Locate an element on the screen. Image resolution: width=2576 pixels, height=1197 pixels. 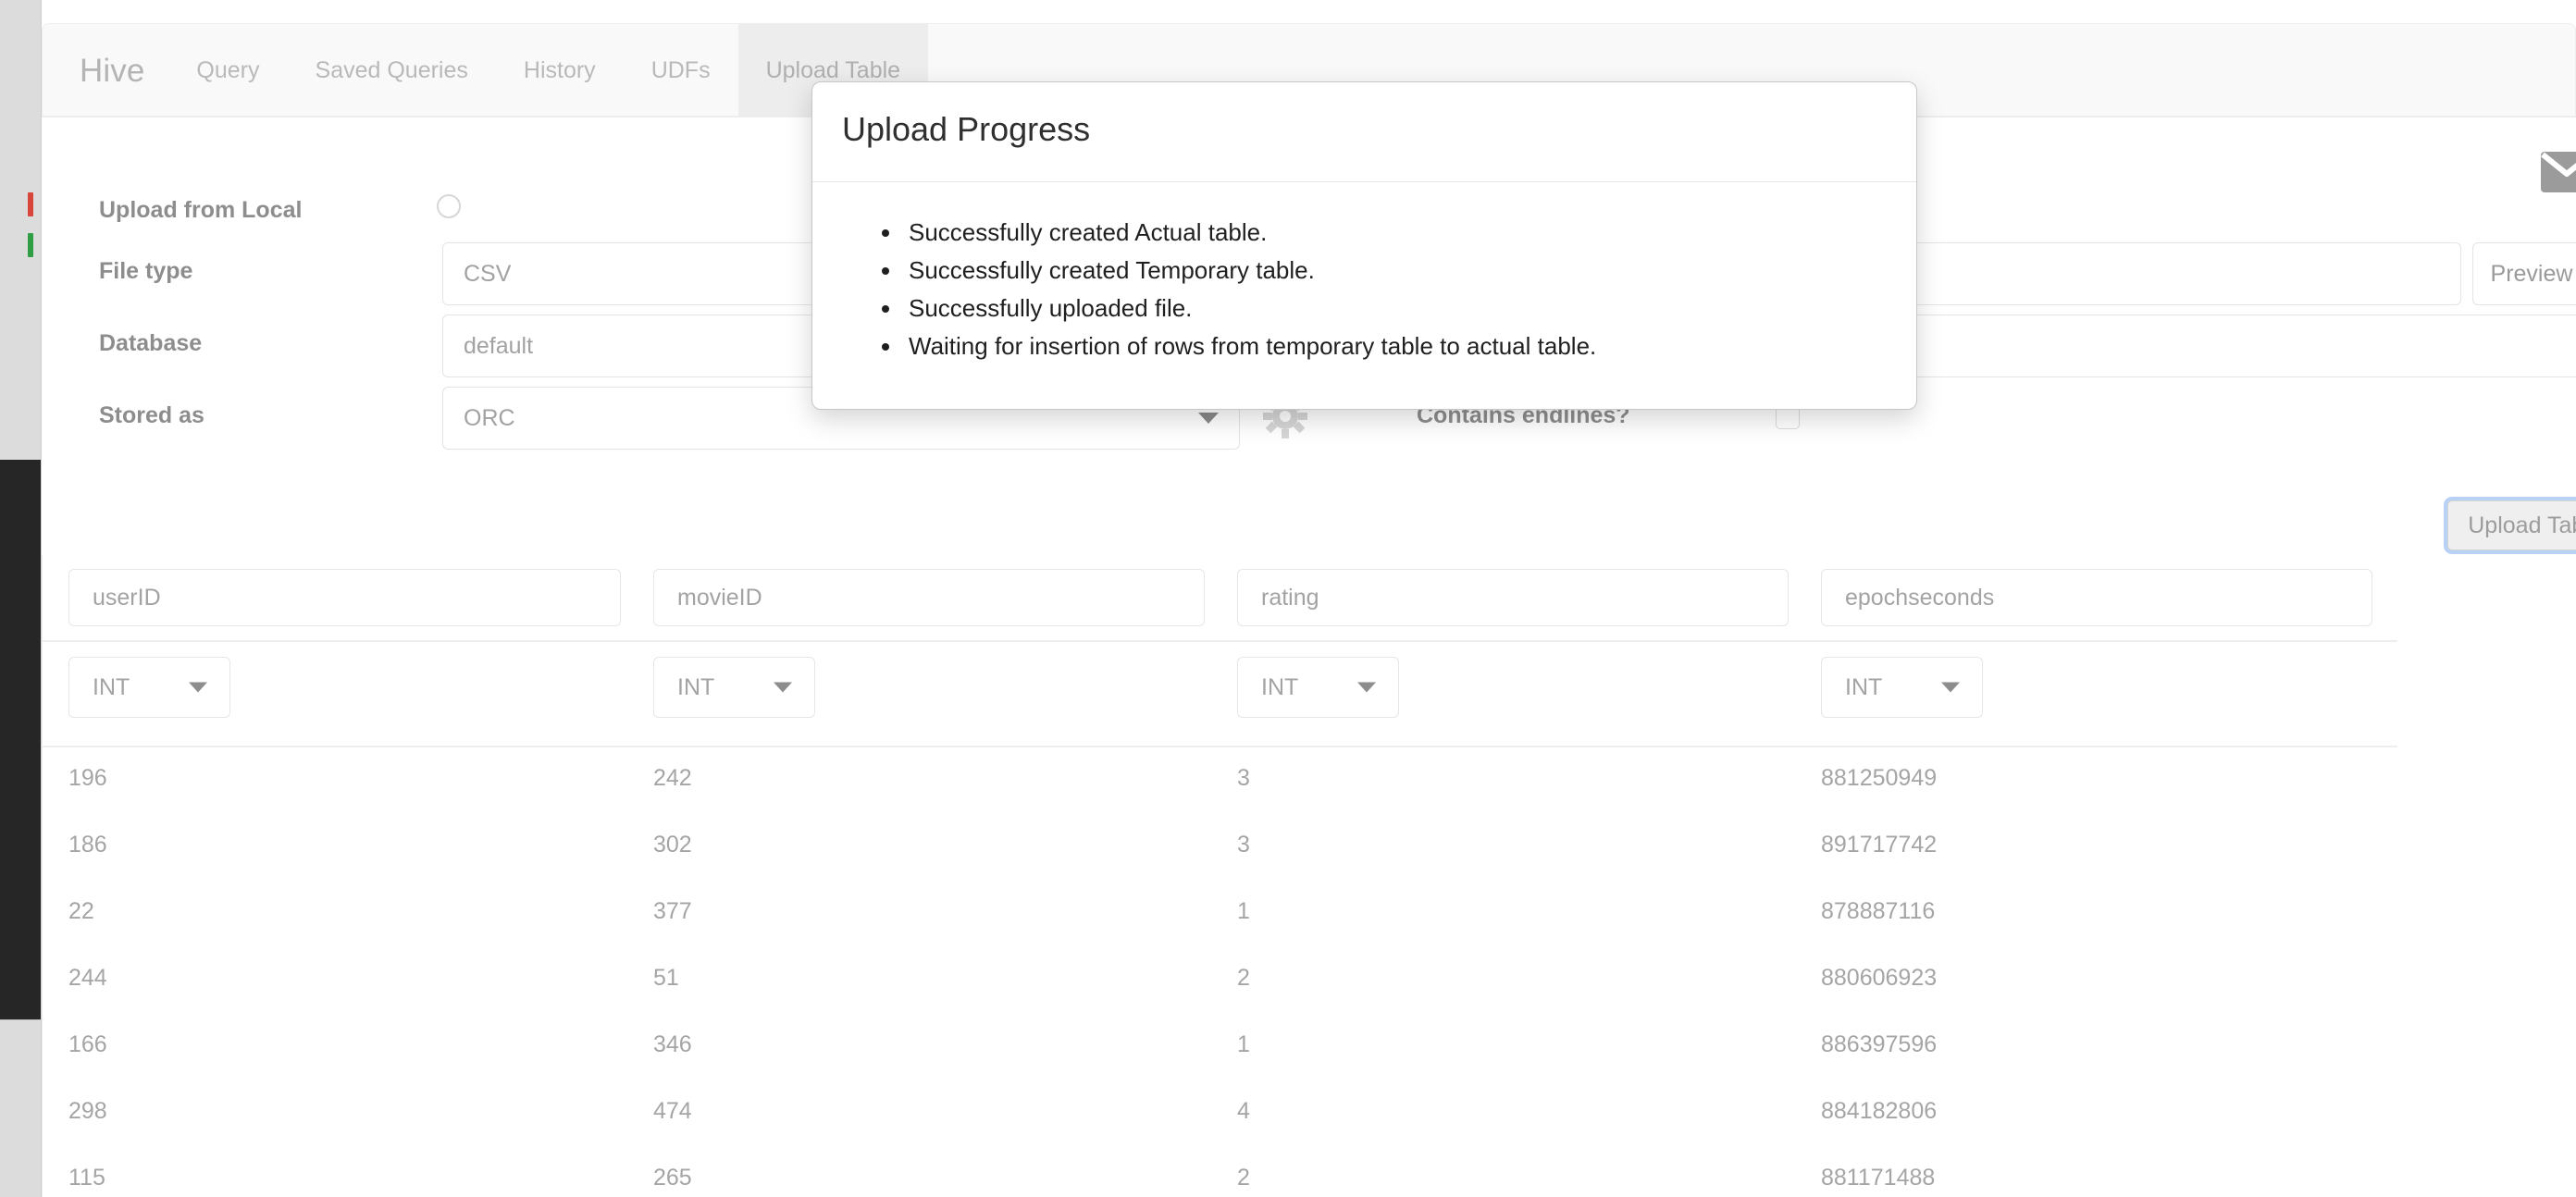
chrome-segment-dark is located at coordinates (20, 739).